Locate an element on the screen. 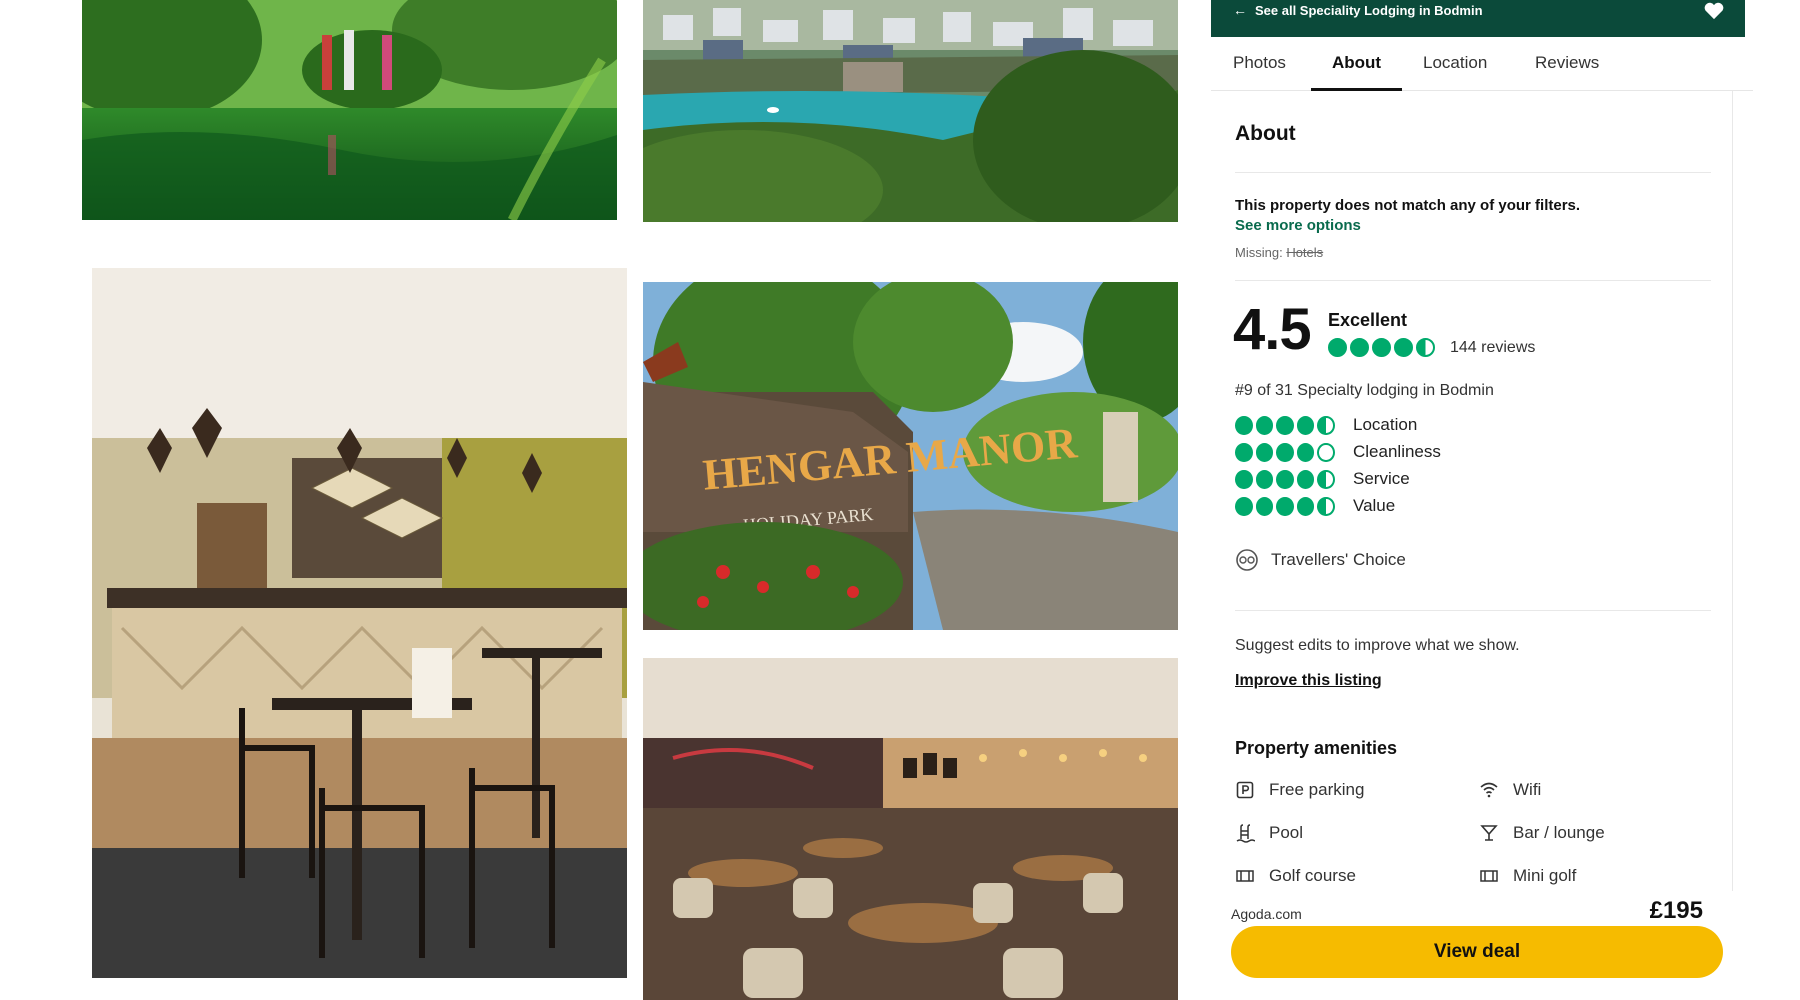  overall-rating-bubbles is located at coordinates (1381, 347).